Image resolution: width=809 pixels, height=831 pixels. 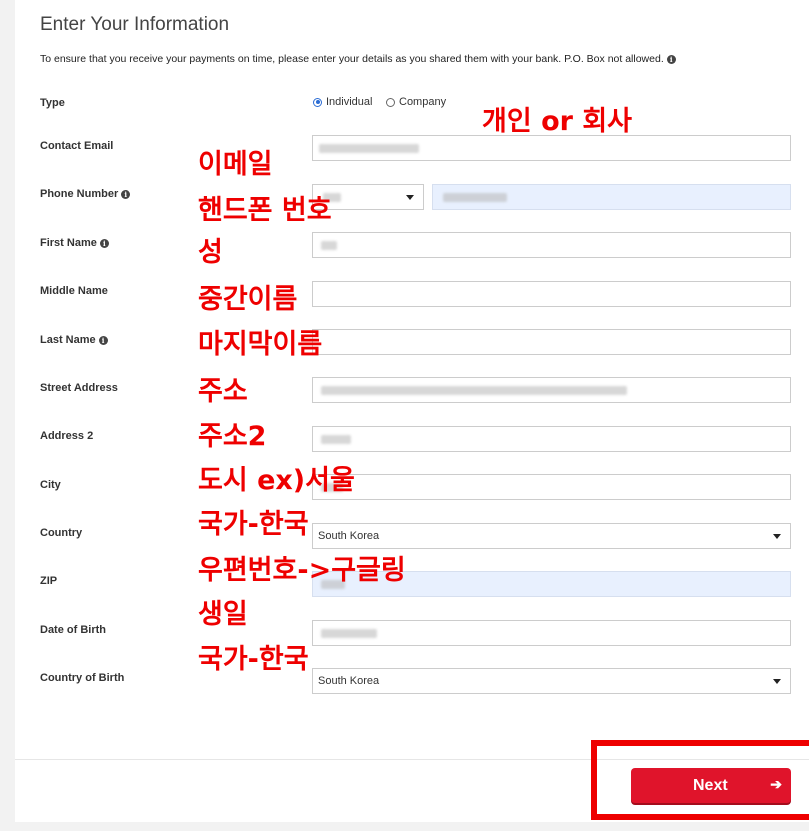 I want to click on country-label: Country, so click(x=61, y=533).